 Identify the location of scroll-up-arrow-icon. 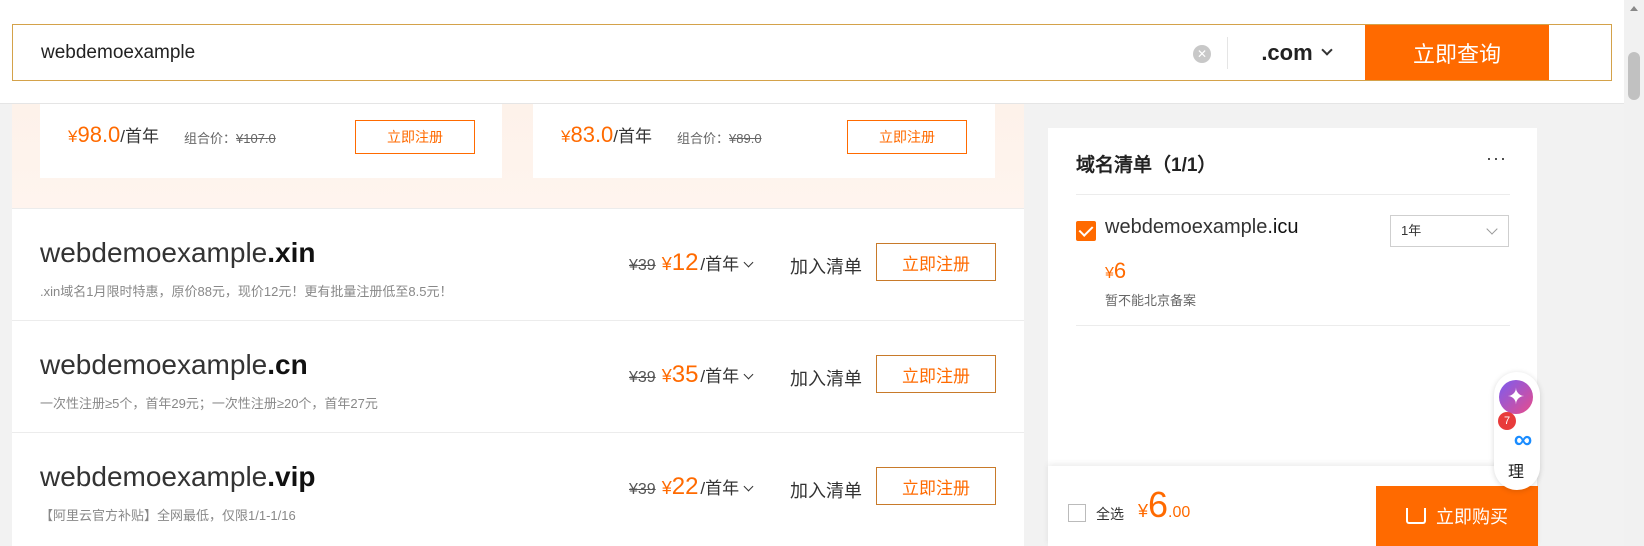
(1634, 8).